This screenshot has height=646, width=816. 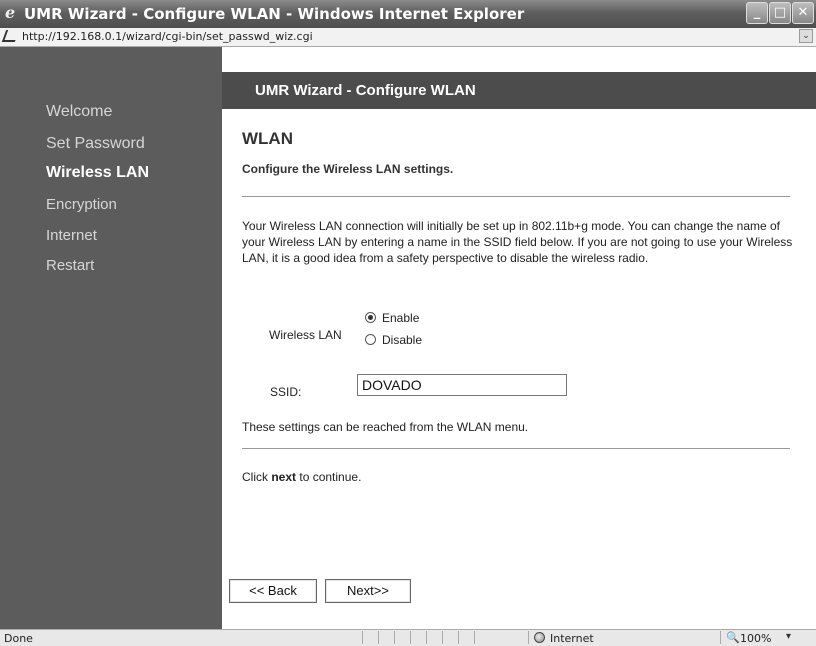 What do you see at coordinates (79, 112) in the screenshot?
I see `sidebar-item-welcome: Welcome` at bounding box center [79, 112].